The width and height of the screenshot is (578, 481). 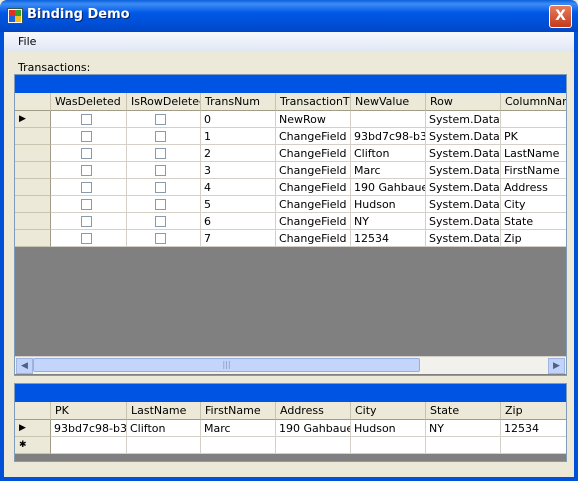 What do you see at coordinates (313, 445) in the screenshot?
I see `cell-address` at bounding box center [313, 445].